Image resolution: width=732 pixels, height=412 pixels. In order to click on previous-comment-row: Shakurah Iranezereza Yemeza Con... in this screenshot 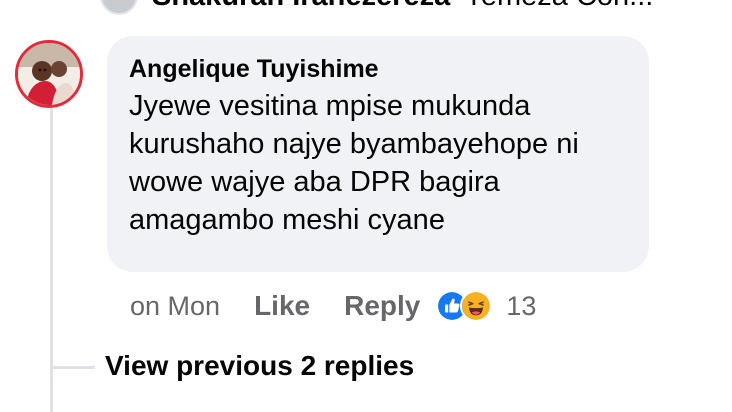, I will do `click(376, 8)`.